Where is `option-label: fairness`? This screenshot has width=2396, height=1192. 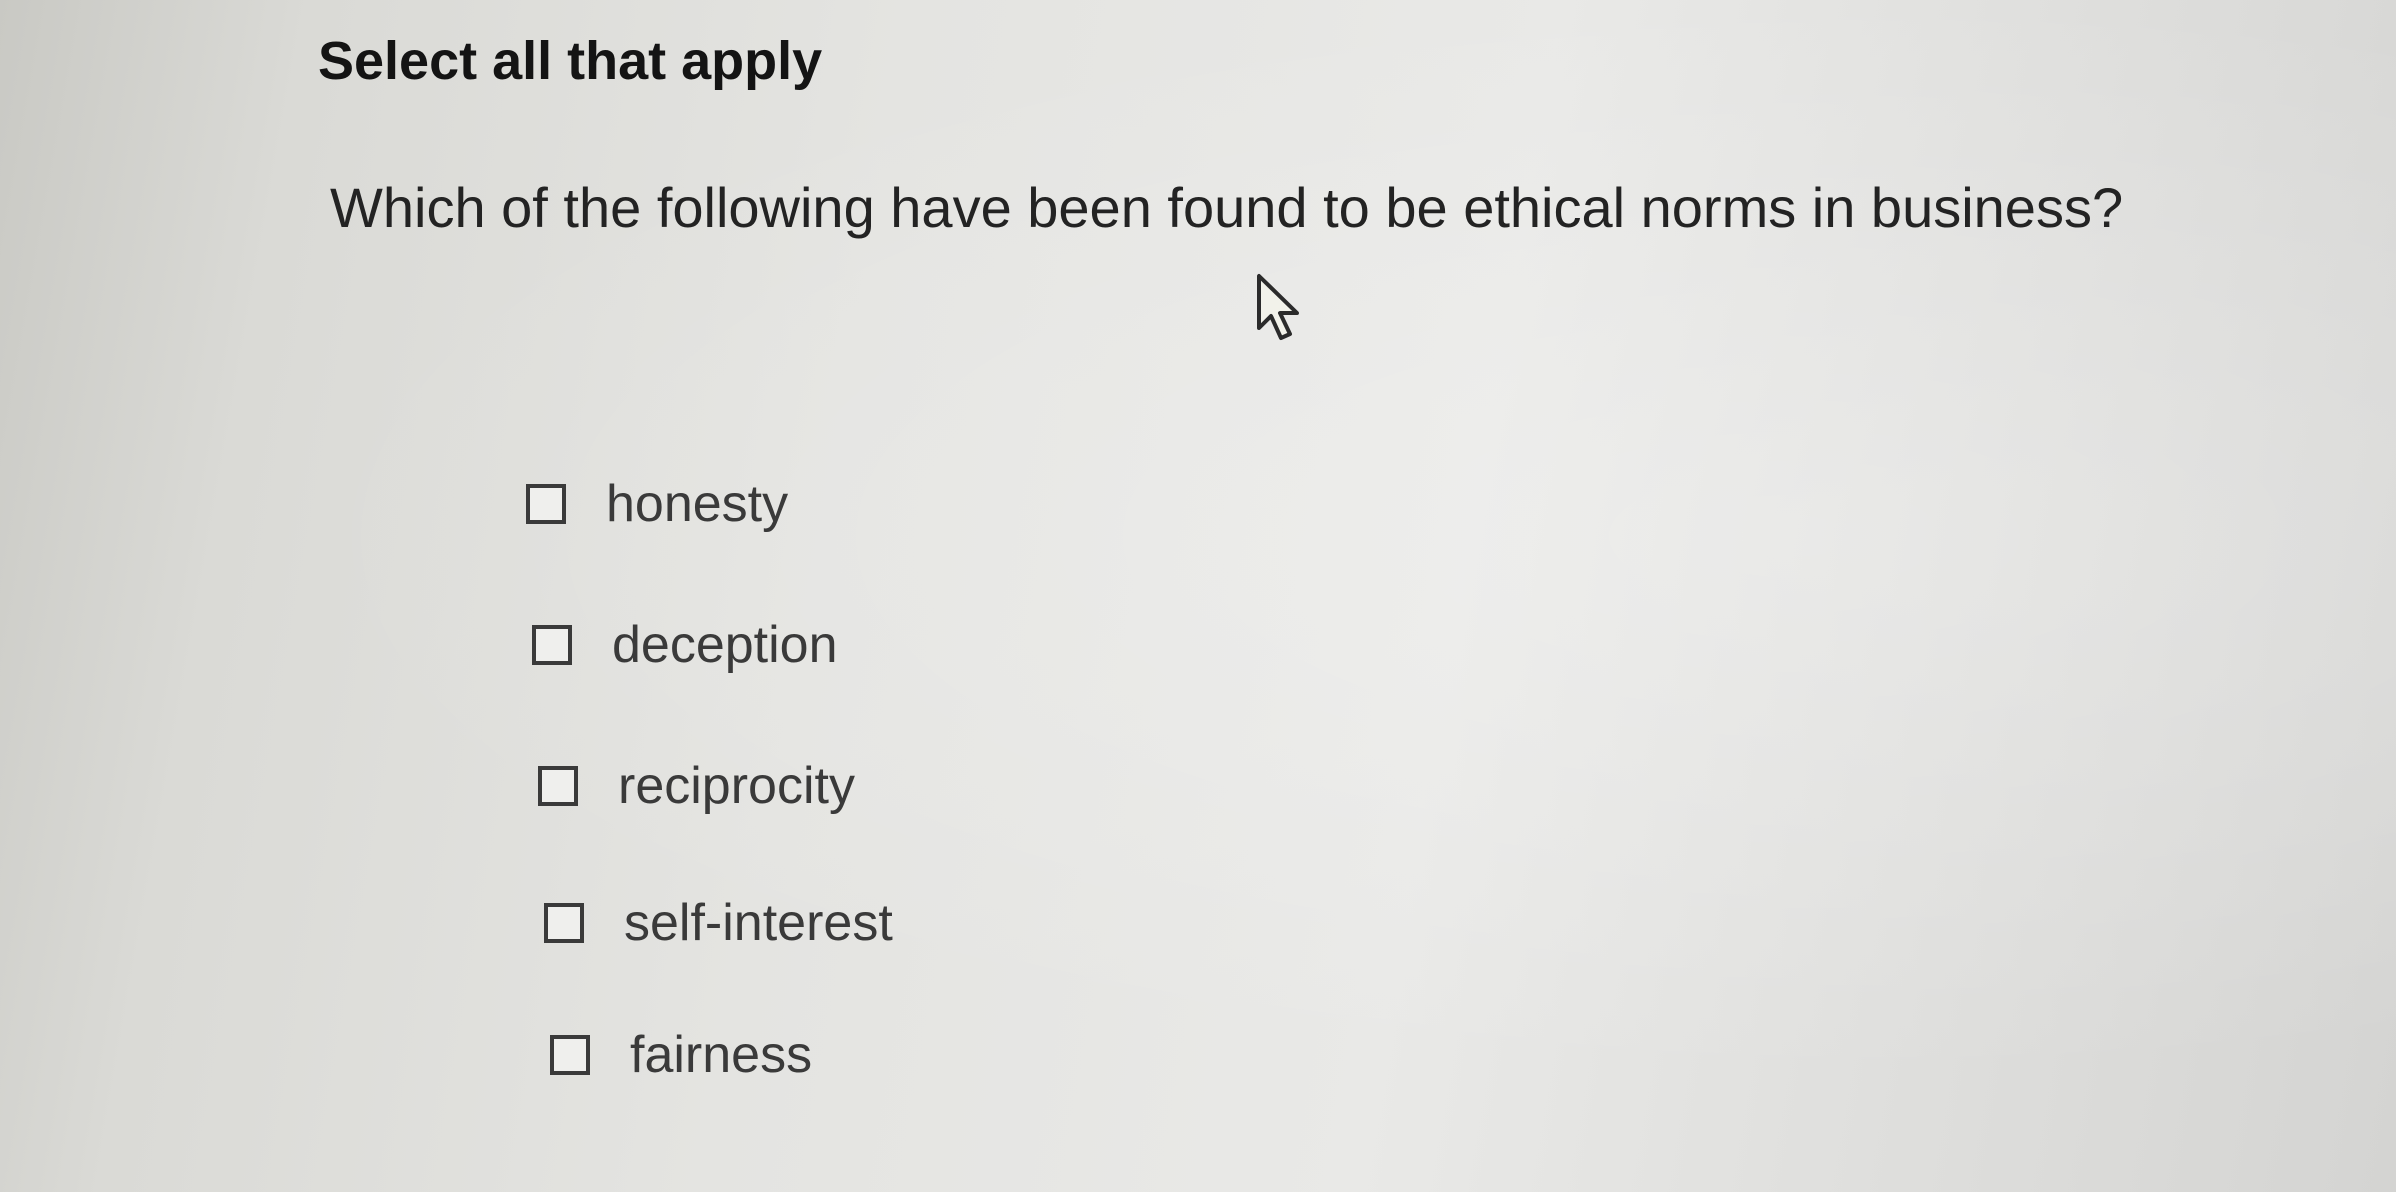
option-label: fairness is located at coordinates (721, 1055).